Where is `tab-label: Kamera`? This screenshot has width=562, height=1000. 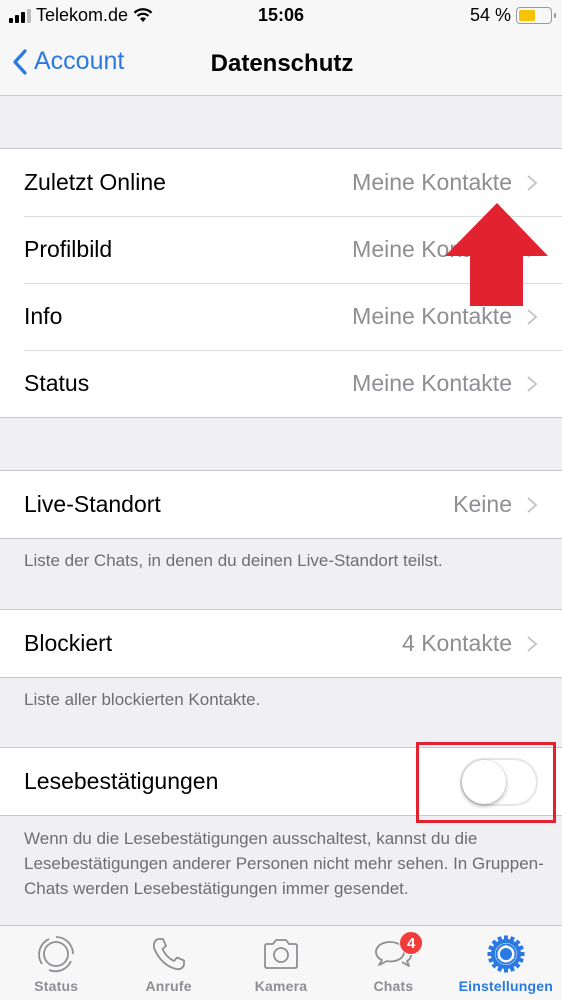
tab-label: Kamera is located at coordinates (281, 986).